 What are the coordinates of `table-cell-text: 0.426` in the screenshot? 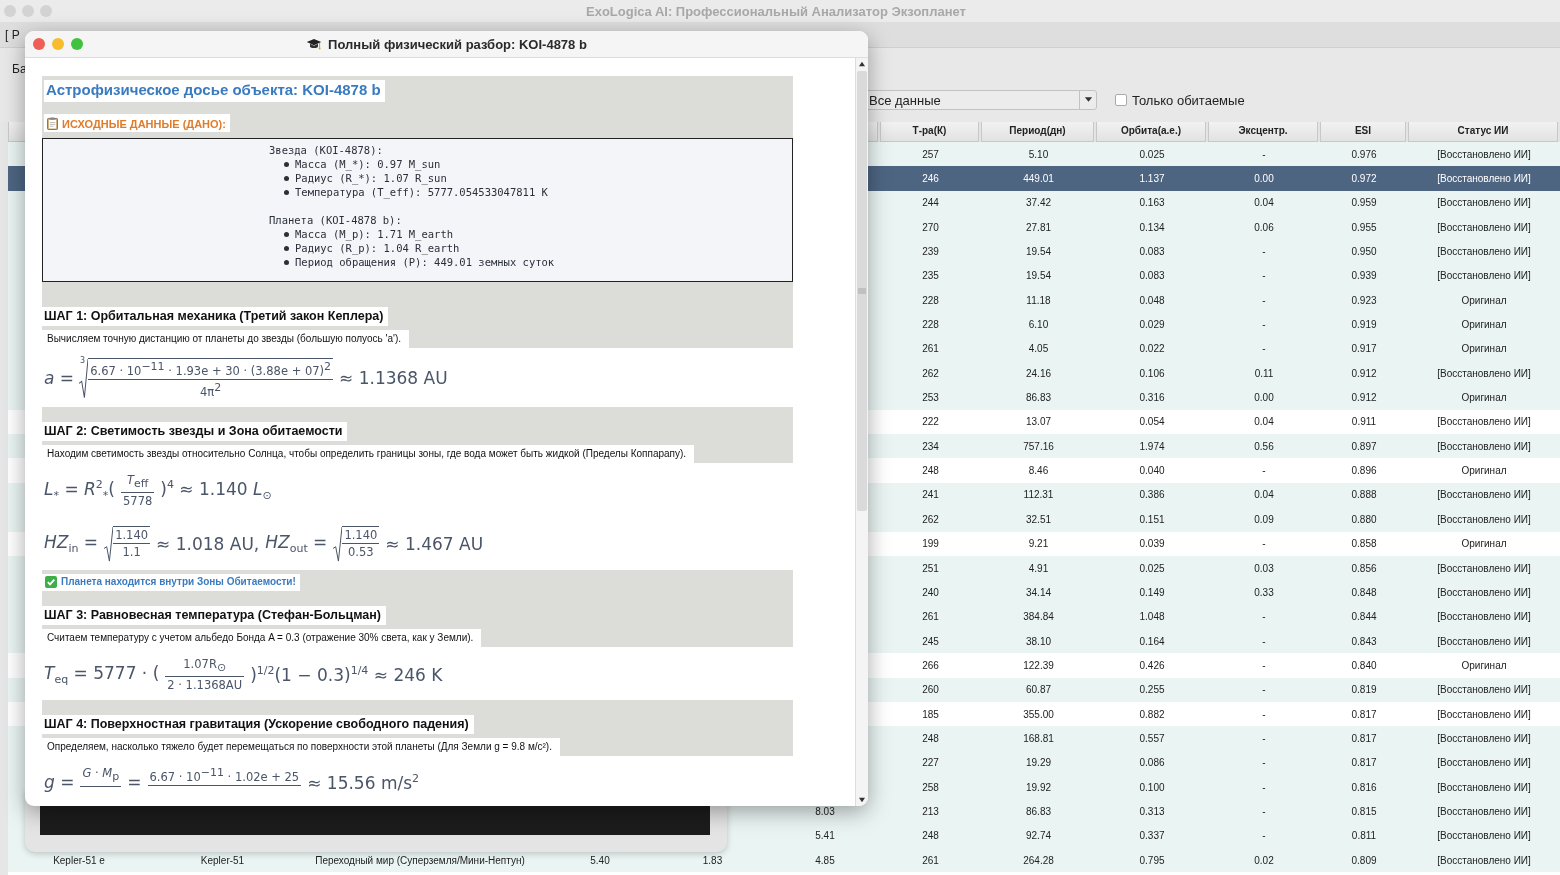 It's located at (1152, 665).